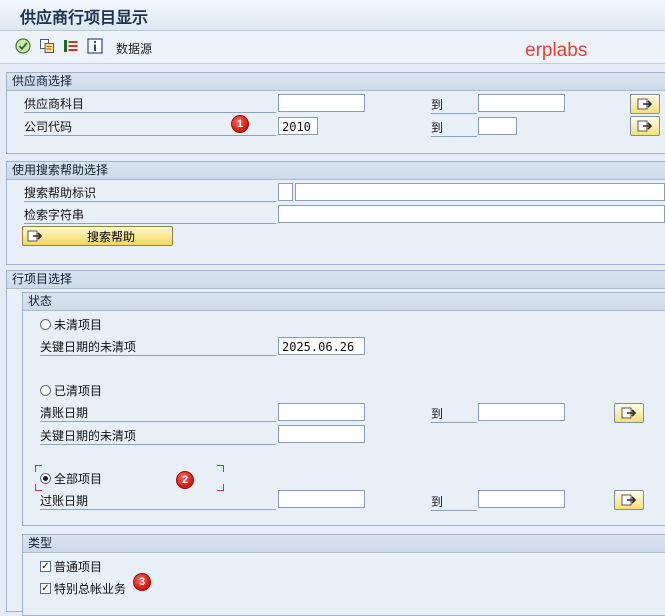 Image resolution: width=665 pixels, height=616 pixels. I want to click on clearing-date-label: 清账日期, so click(158, 413).